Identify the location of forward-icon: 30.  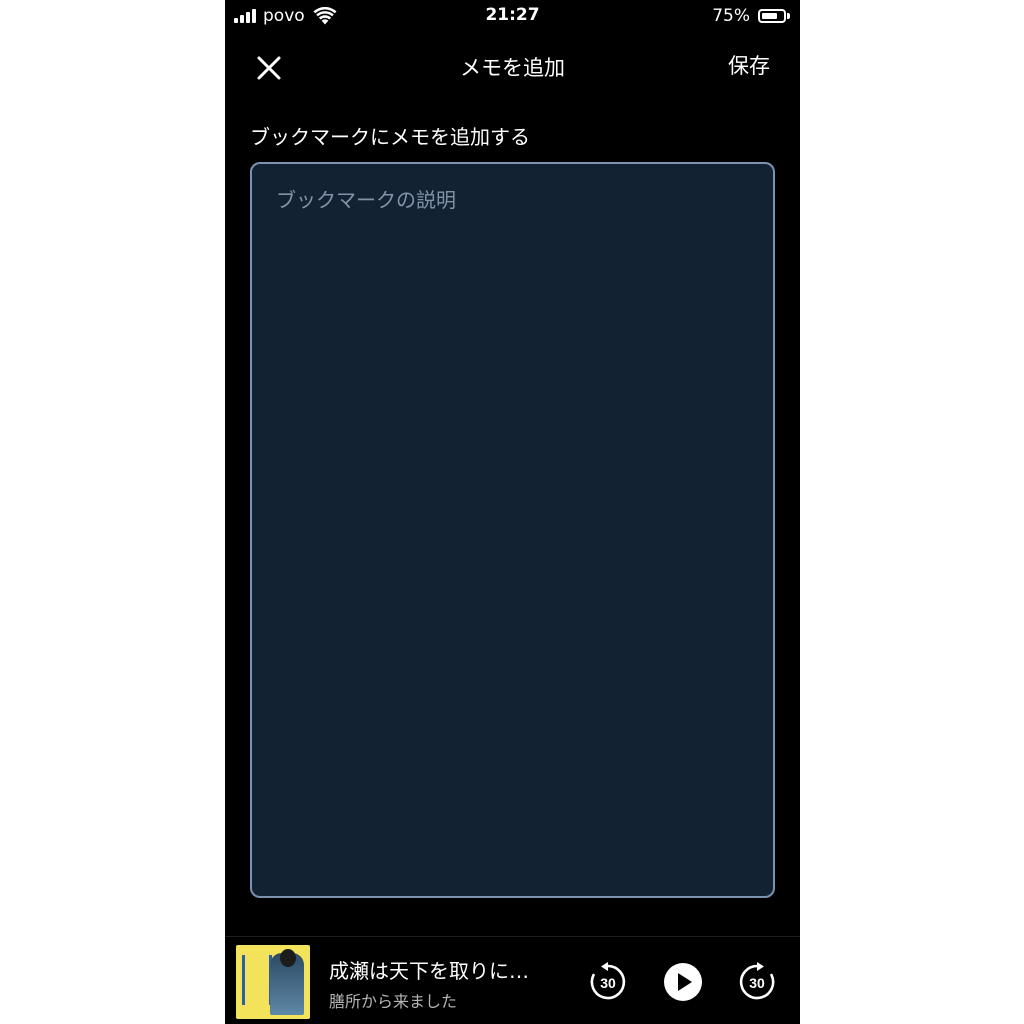
(757, 981).